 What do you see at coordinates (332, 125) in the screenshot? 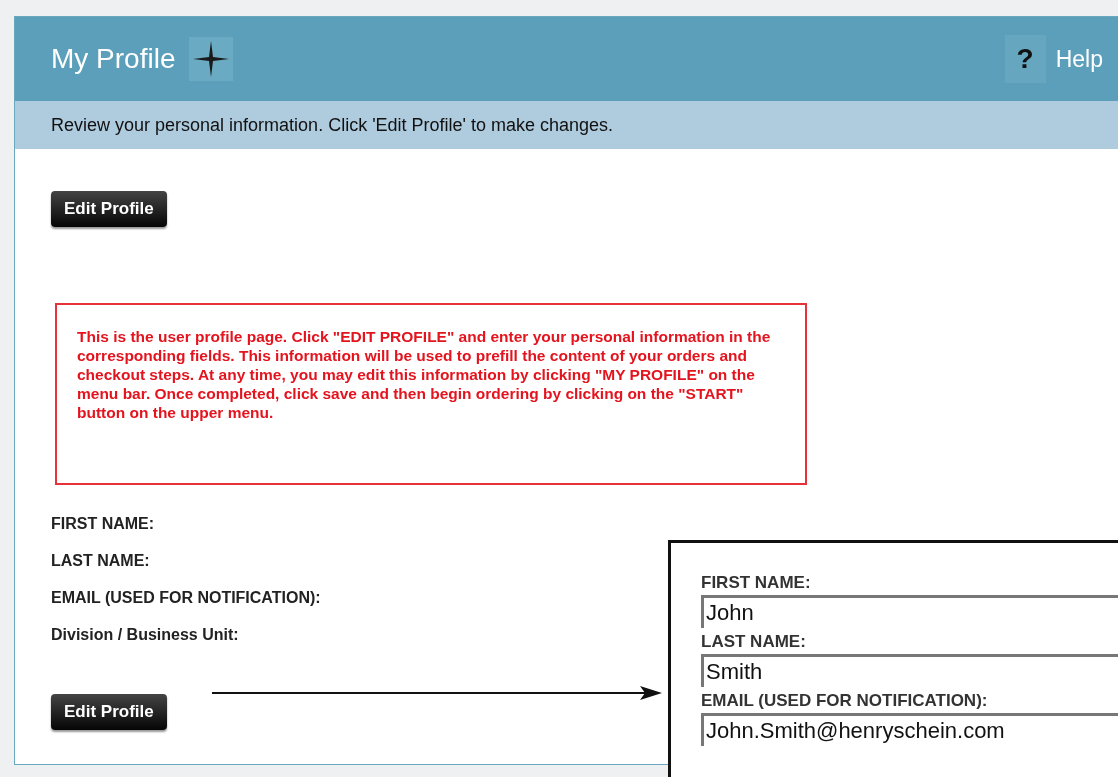
I see `instructions-text: Review your personal information. Click 'Edit Profile' to make changes.` at bounding box center [332, 125].